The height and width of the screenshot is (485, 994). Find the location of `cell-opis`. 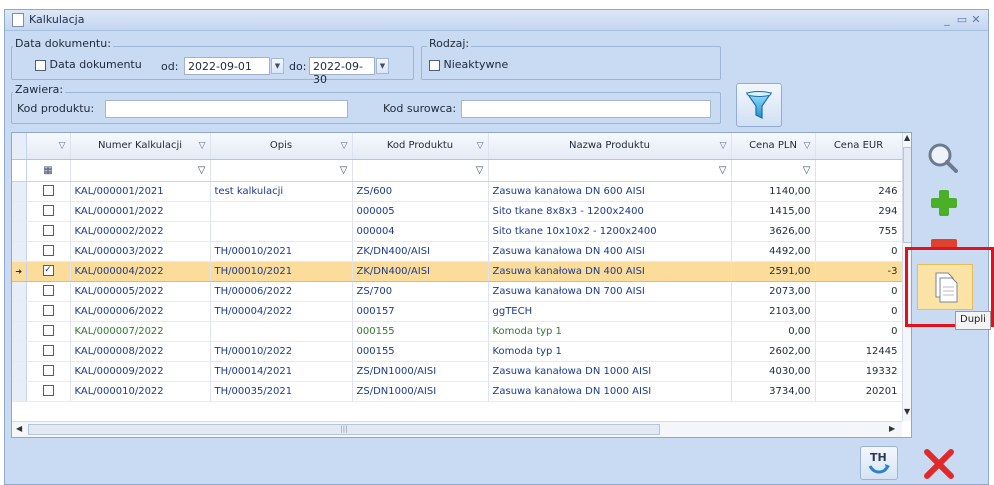

cell-opis is located at coordinates (281, 331).